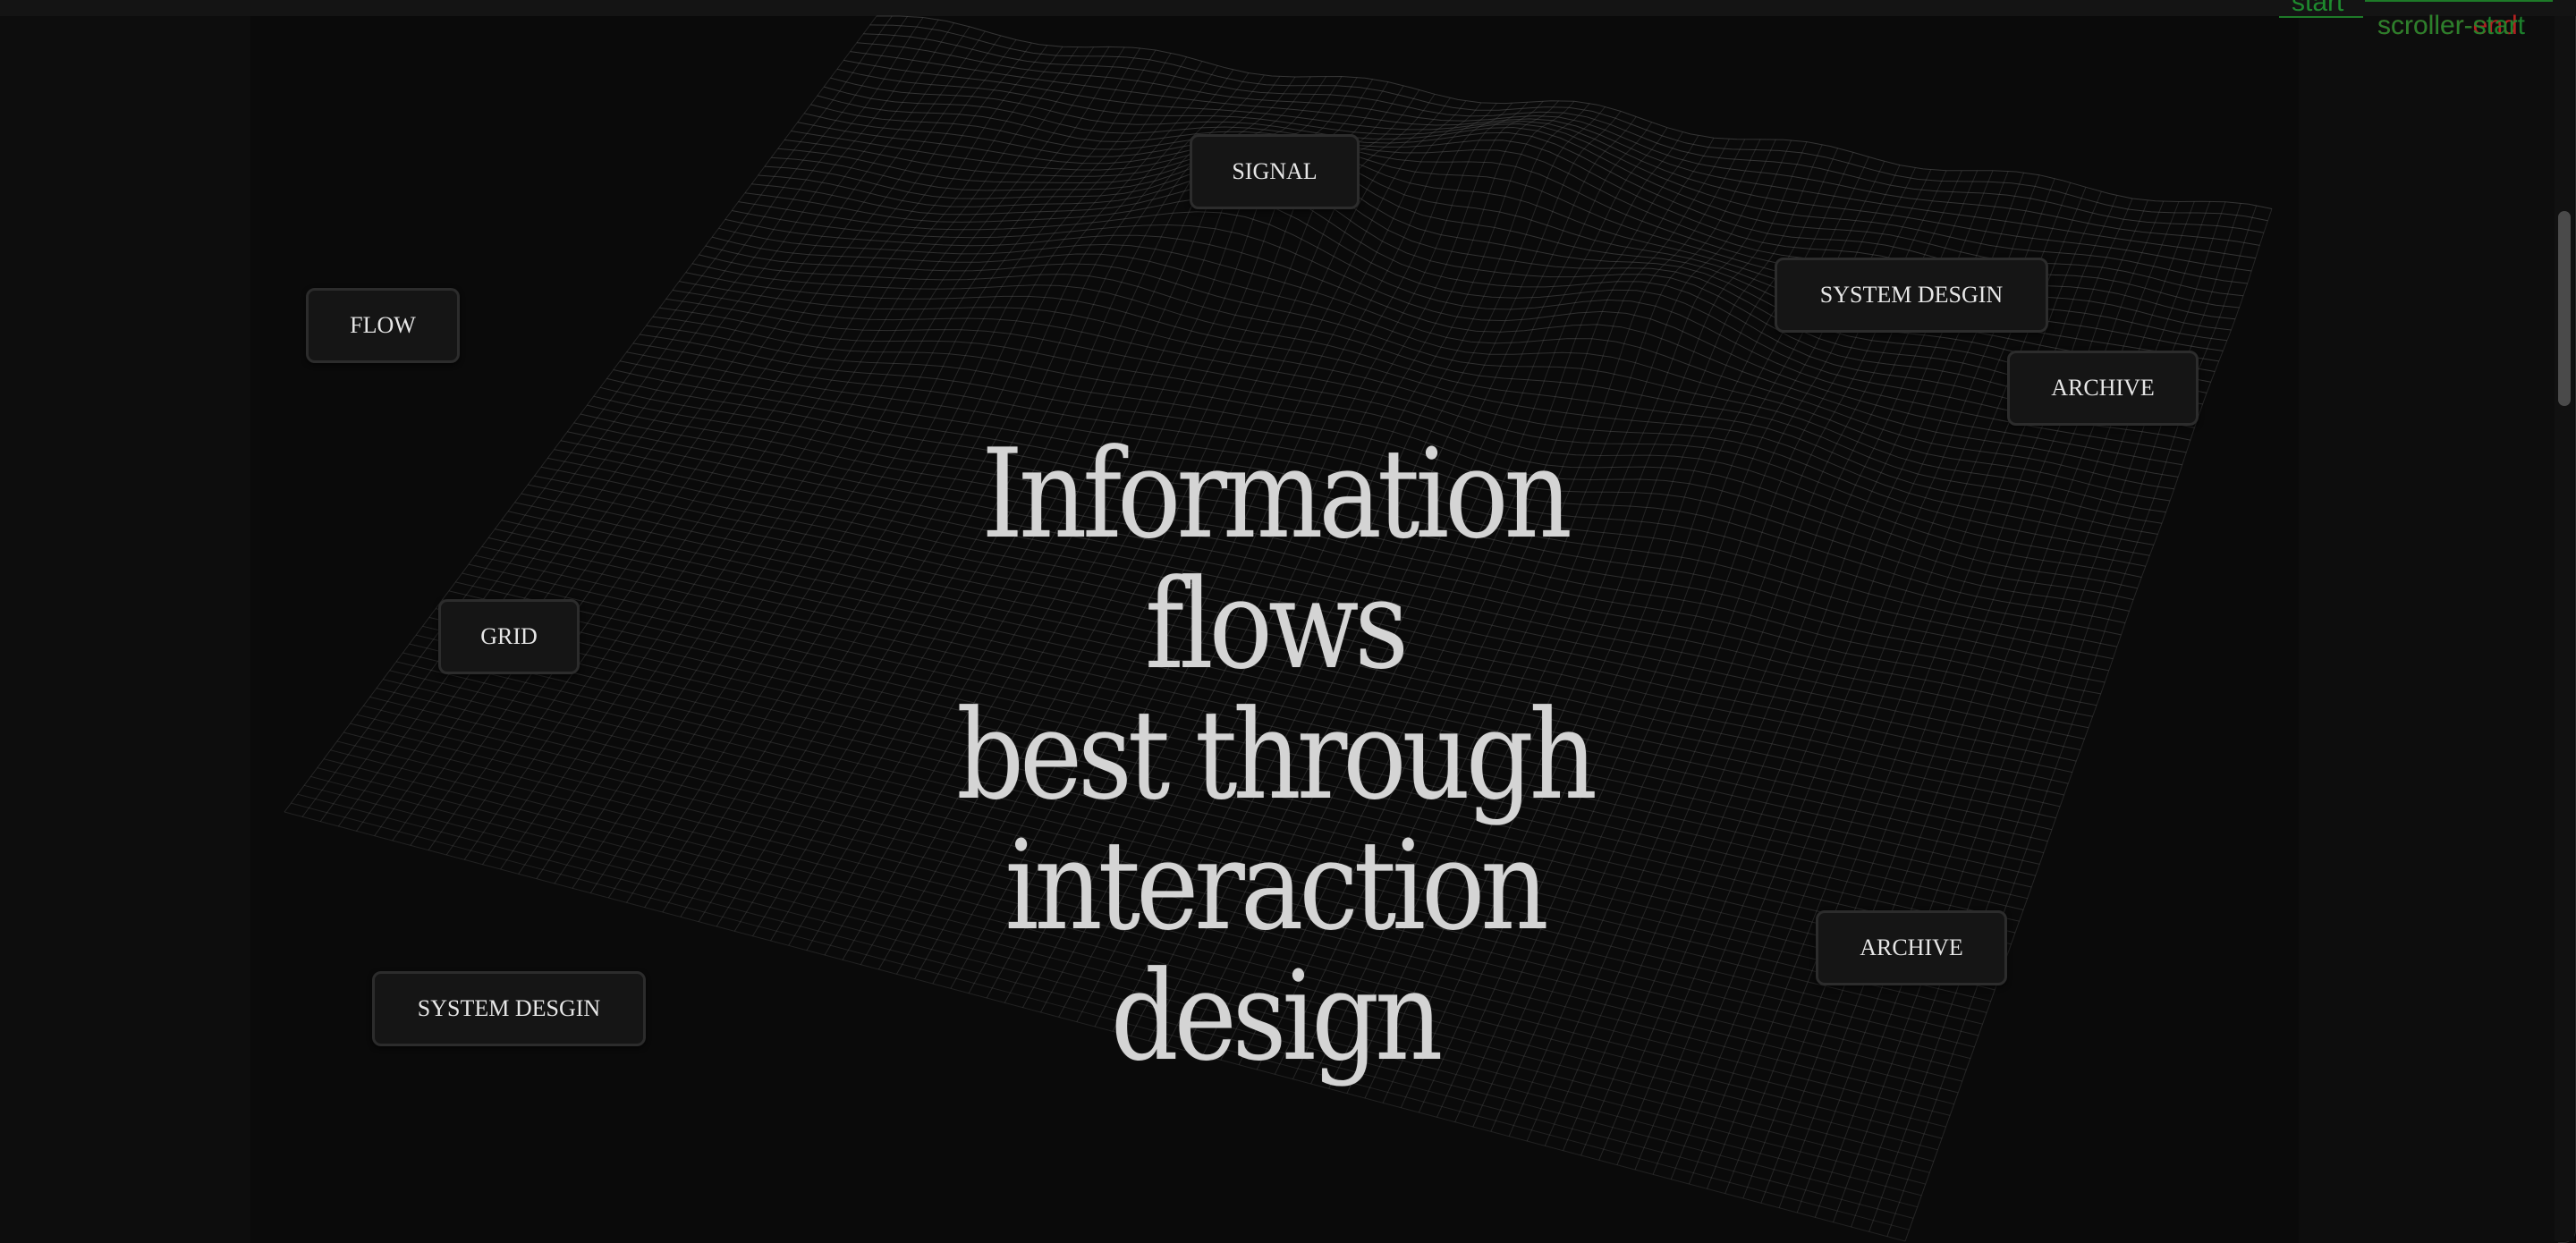 Image resolution: width=2576 pixels, height=1243 pixels. What do you see at coordinates (2564, 308) in the screenshot?
I see `scrollbar-thumb` at bounding box center [2564, 308].